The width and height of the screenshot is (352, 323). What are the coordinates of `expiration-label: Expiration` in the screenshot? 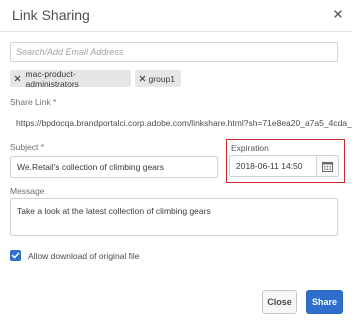 It's located at (250, 148).